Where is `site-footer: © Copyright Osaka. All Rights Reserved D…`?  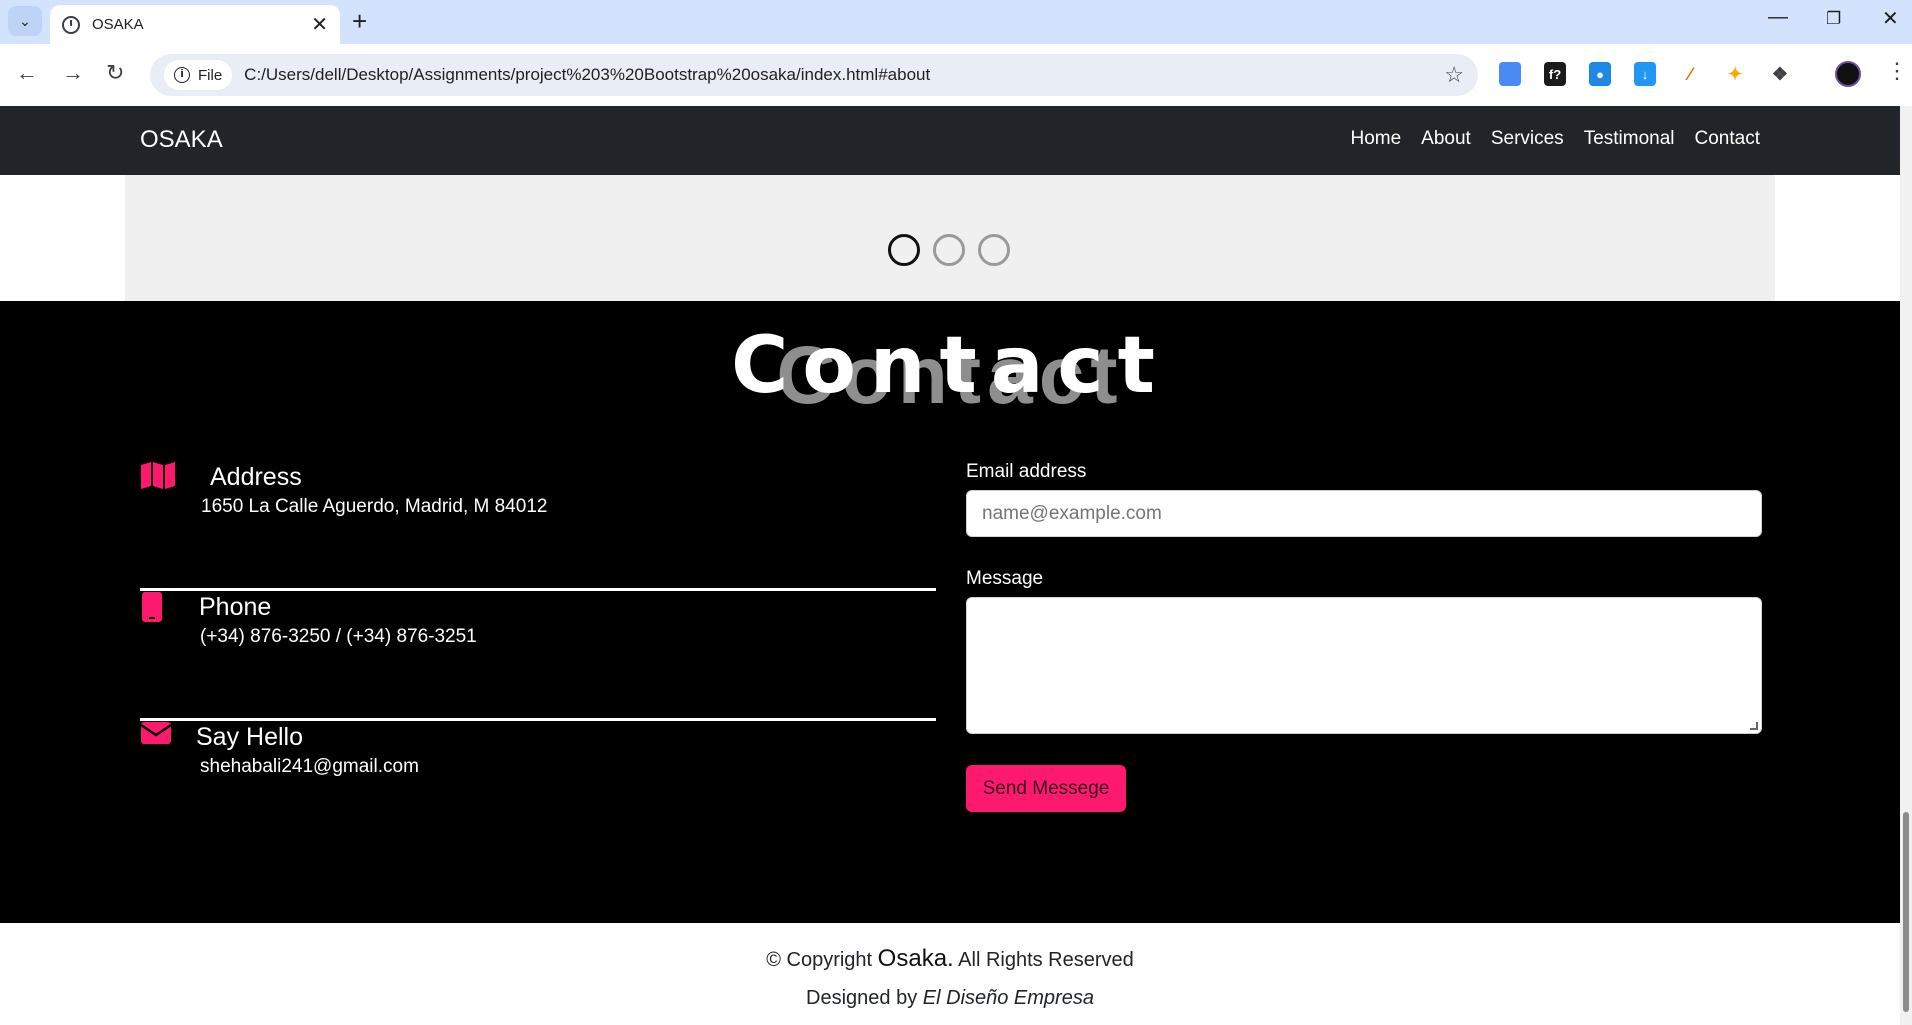
site-footer: © Copyright Osaka. All Rights Reserved D… is located at coordinates (950, 974).